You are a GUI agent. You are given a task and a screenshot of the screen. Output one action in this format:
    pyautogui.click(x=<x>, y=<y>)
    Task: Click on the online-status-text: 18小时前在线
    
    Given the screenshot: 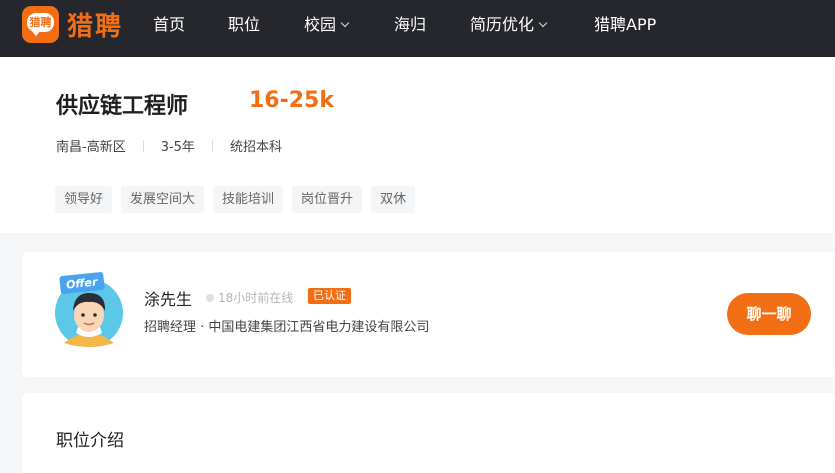 What is the action you would take?
    pyautogui.click(x=256, y=298)
    